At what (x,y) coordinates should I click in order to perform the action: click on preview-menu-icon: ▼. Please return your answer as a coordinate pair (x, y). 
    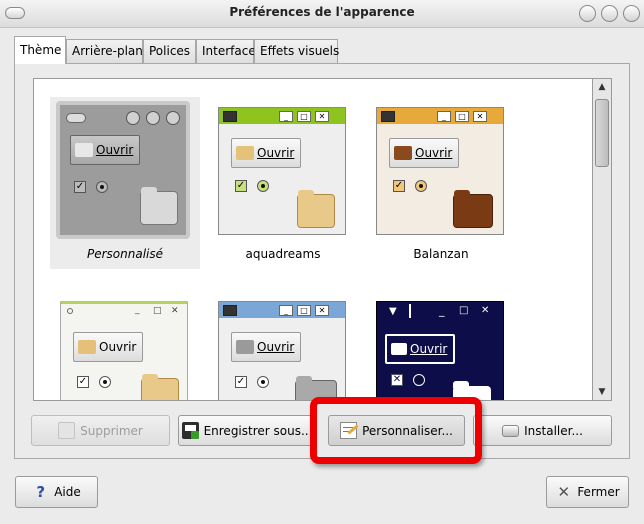
    Looking at the image, I should click on (393, 311).